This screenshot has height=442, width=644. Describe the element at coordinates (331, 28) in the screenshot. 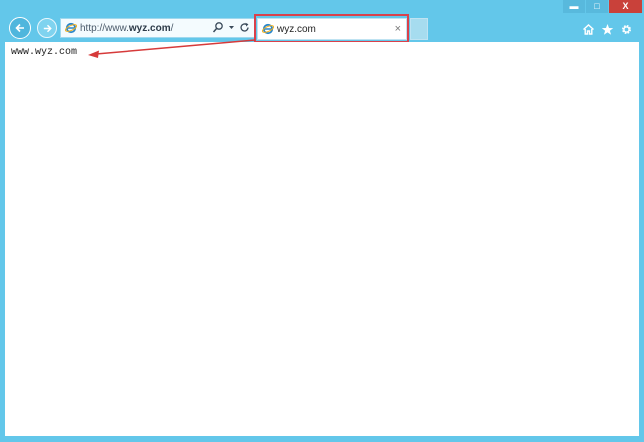

I see `tab-annotation-highlight` at that location.